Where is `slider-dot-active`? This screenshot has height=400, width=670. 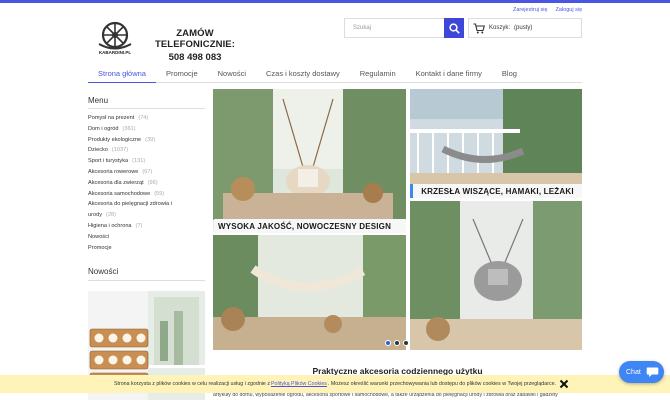
slider-dot-active is located at coordinates (388, 343).